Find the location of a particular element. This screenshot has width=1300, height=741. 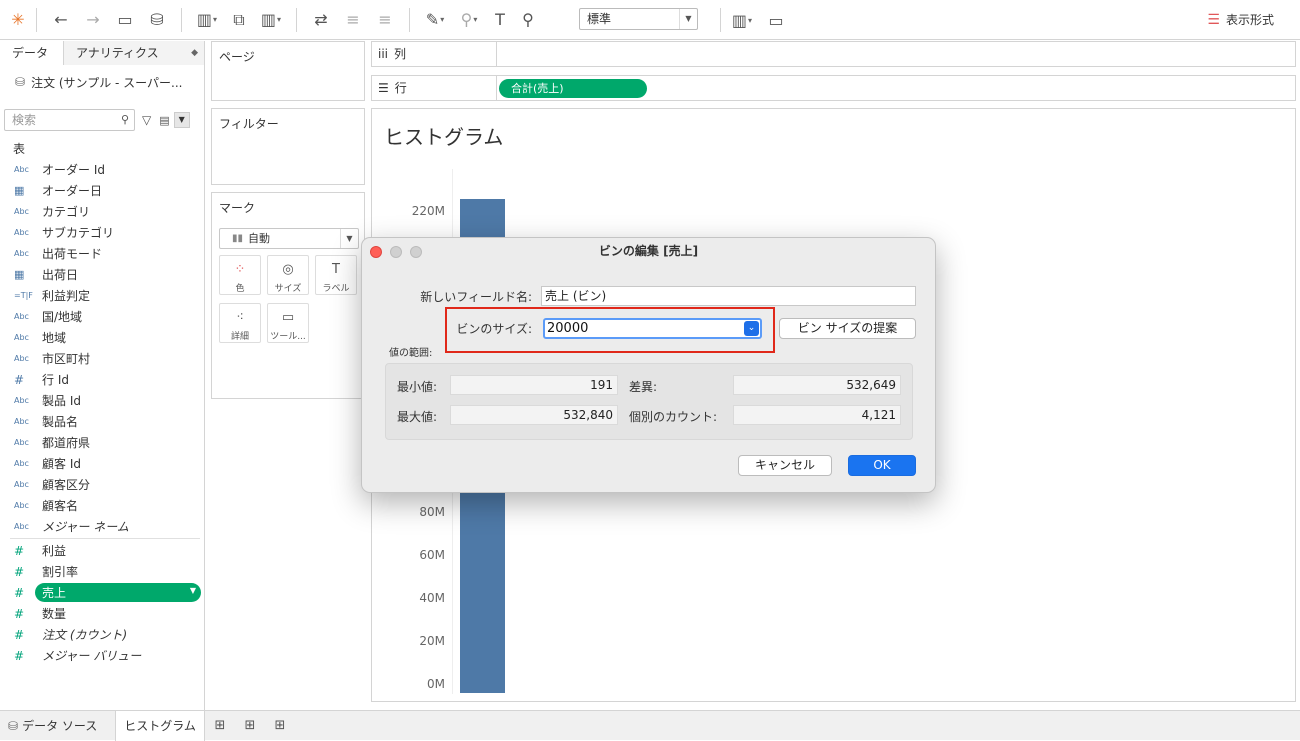

tab-data-source: ⛁ データ ソース is located at coordinates (52, 726).